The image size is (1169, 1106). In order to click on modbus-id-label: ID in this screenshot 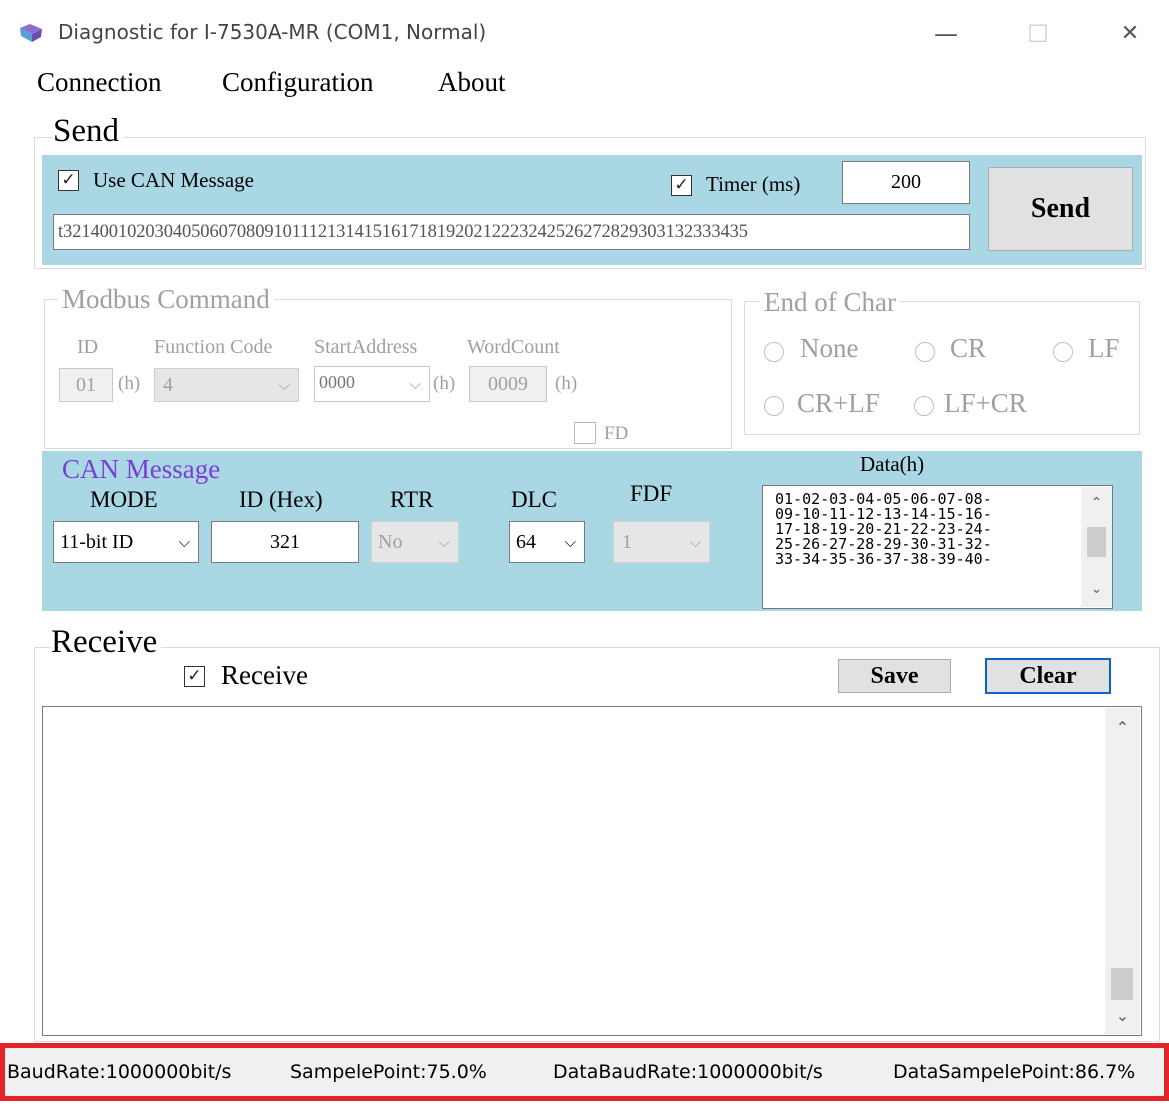, I will do `click(88, 347)`.